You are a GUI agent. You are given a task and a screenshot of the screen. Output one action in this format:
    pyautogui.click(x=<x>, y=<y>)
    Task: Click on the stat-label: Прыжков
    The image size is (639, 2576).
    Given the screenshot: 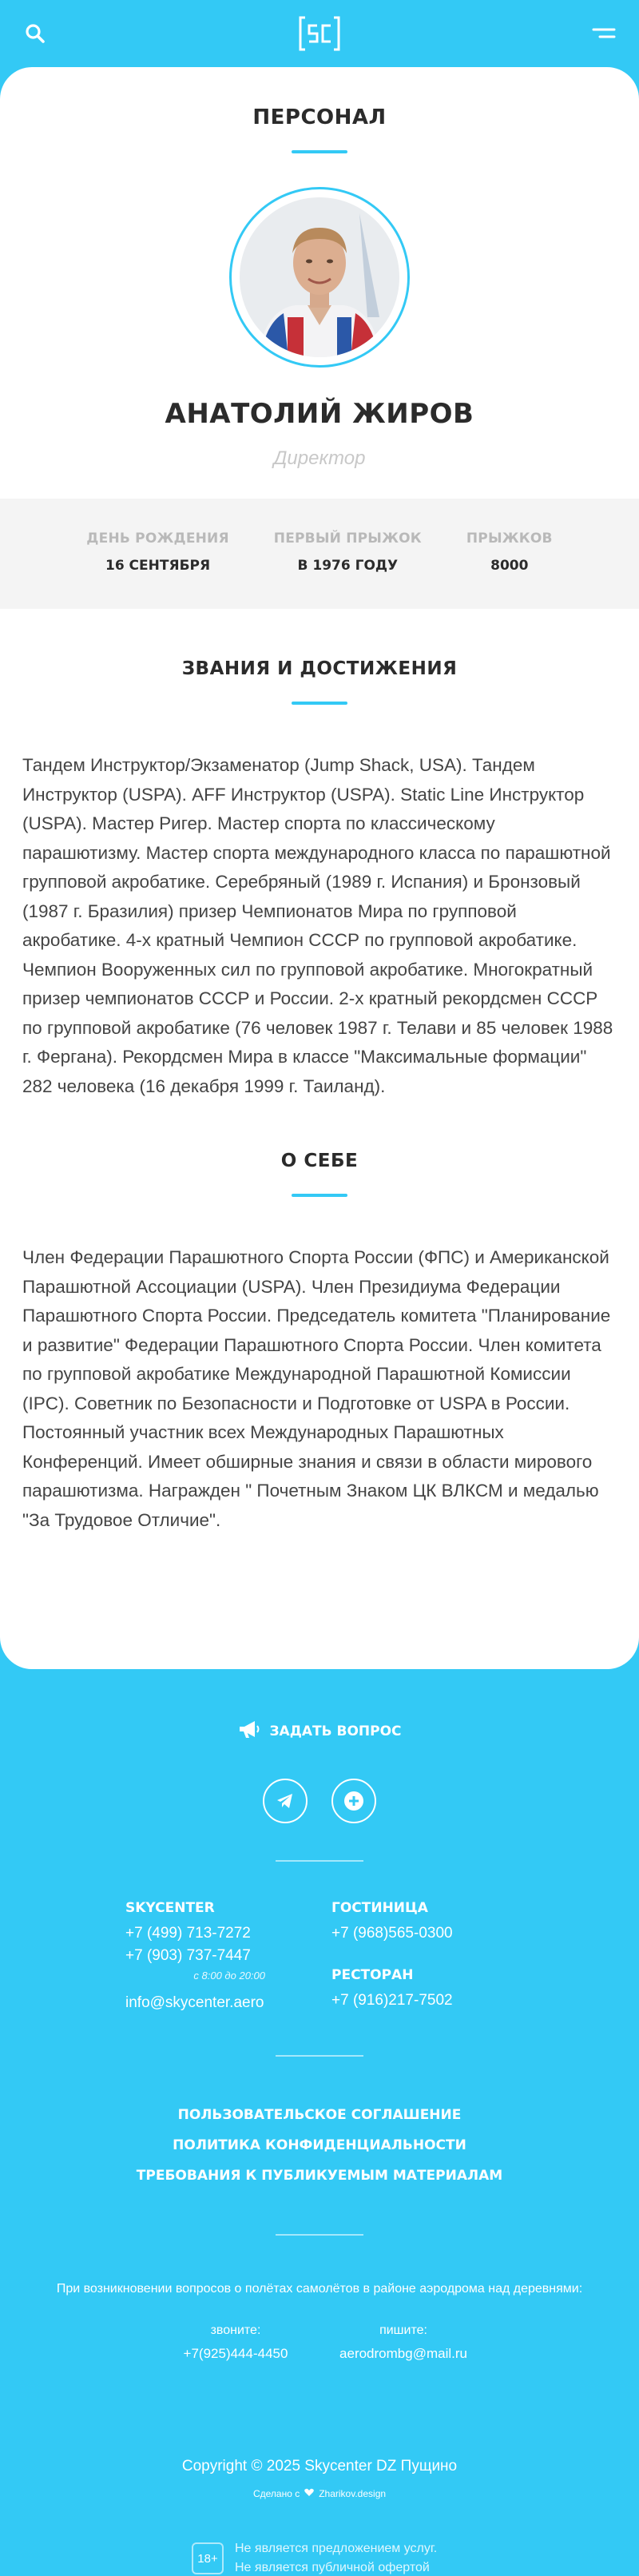 What is the action you would take?
    pyautogui.click(x=509, y=539)
    